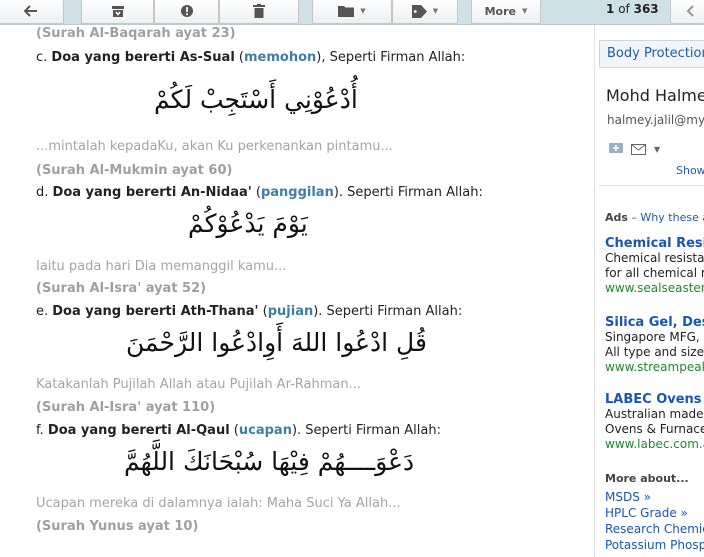  I want to click on pager-of: of, so click(624, 9).